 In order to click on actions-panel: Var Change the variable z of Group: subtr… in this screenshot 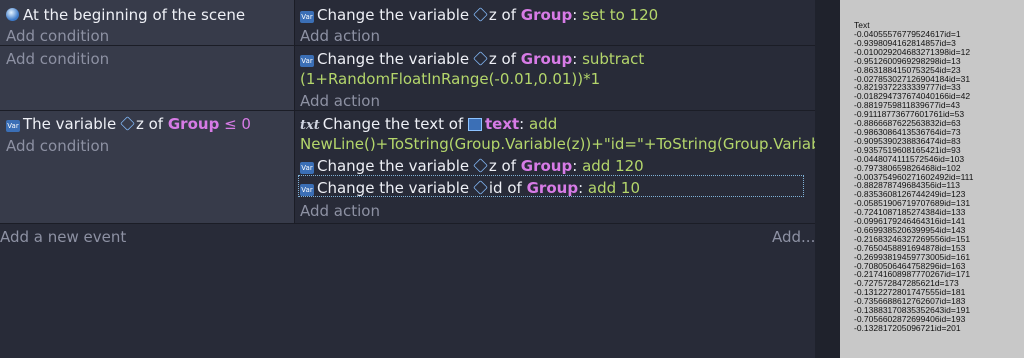, I will do `click(555, 78)`.